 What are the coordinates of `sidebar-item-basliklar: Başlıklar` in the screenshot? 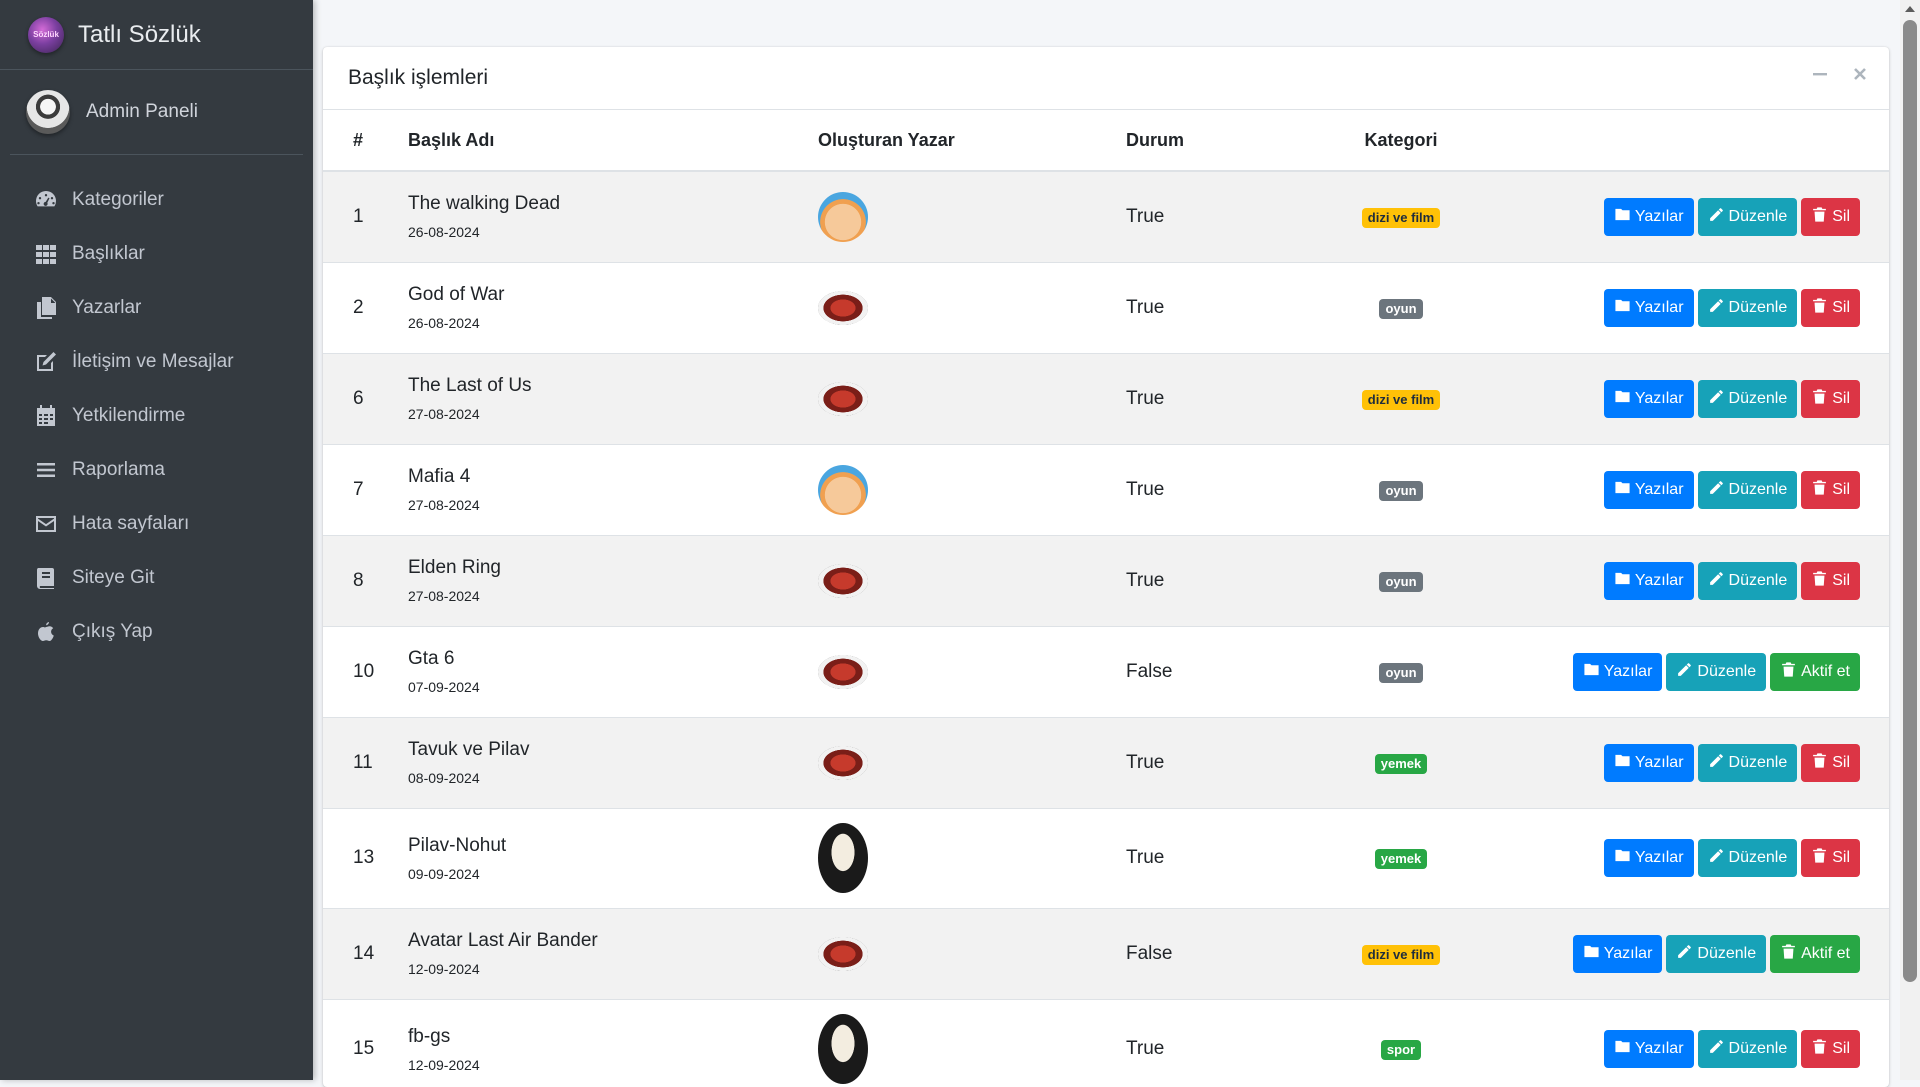 It's located at (156, 254).